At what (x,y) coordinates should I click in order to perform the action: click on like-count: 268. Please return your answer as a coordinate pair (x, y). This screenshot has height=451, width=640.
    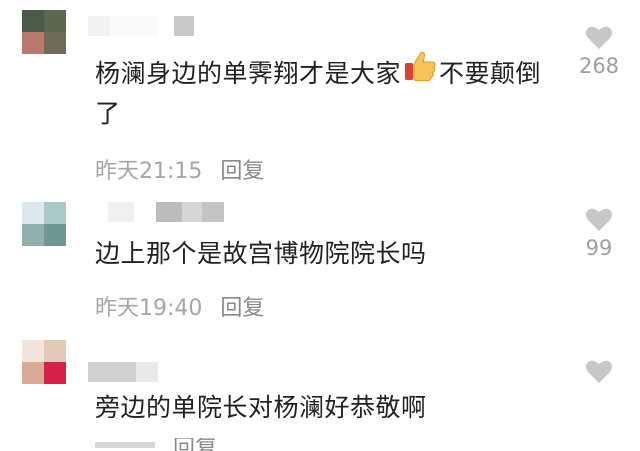
    Looking at the image, I should click on (599, 66).